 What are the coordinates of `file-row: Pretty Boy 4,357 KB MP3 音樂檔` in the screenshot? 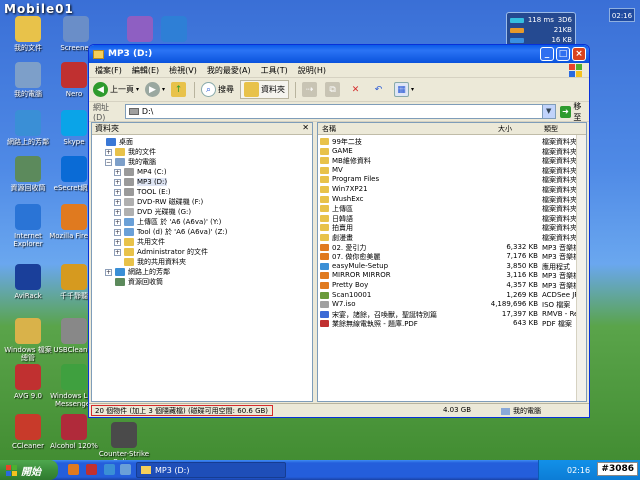 It's located at (452, 285).